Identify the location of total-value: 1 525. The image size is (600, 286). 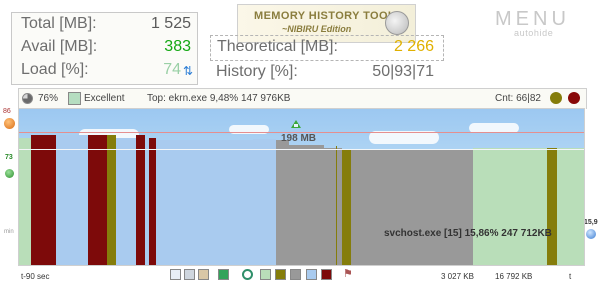
(170, 23).